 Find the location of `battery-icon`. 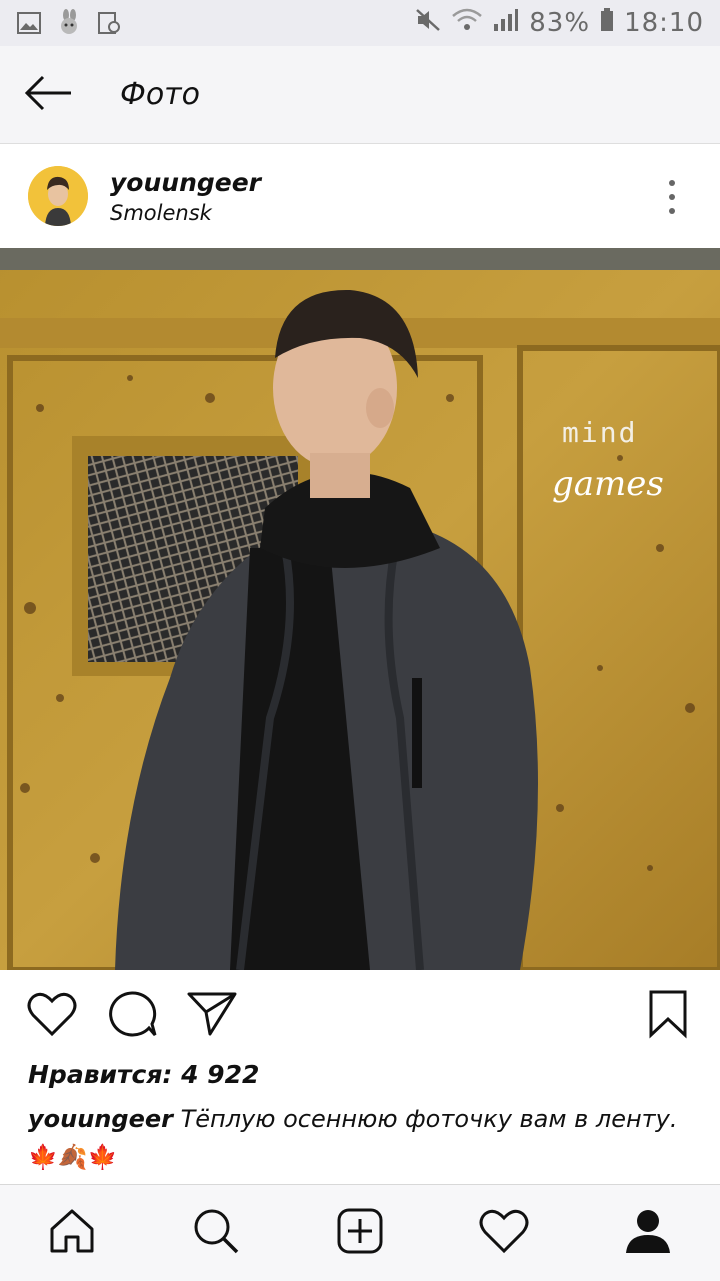

battery-icon is located at coordinates (607, 23).